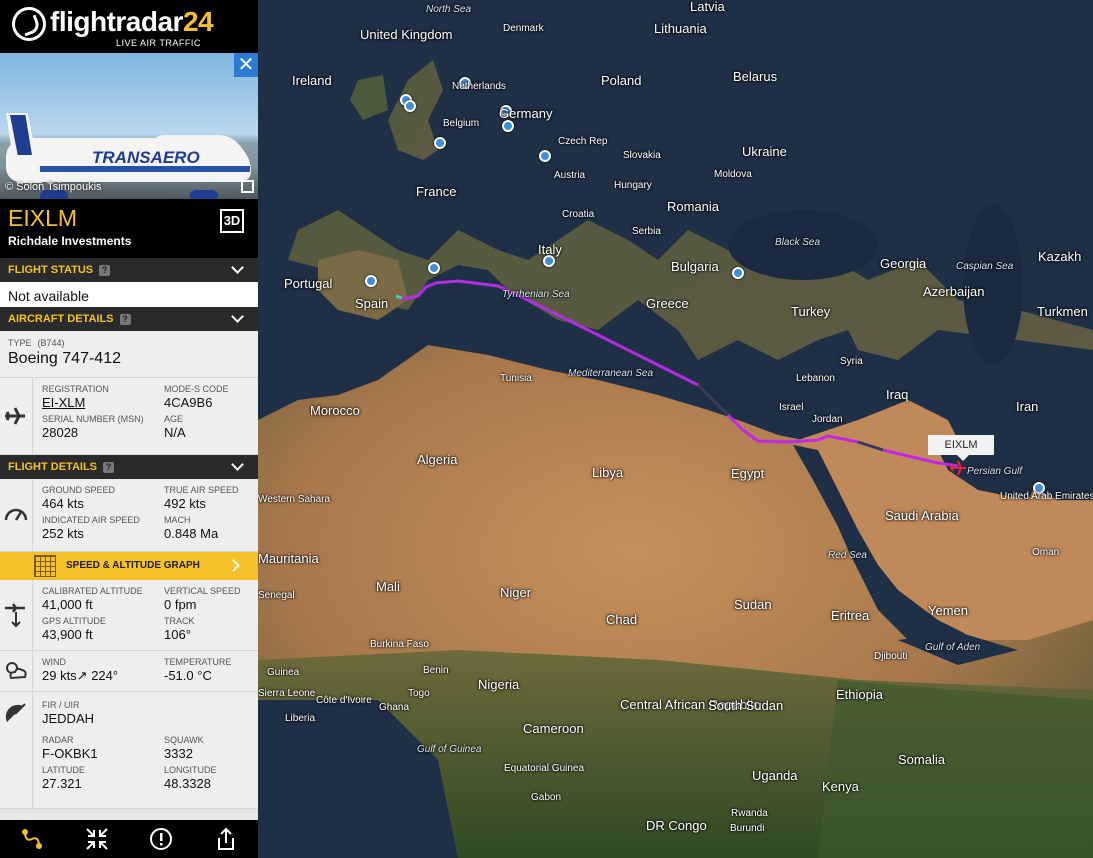  I want to click on map-label: Caspian Sea, so click(985, 266).